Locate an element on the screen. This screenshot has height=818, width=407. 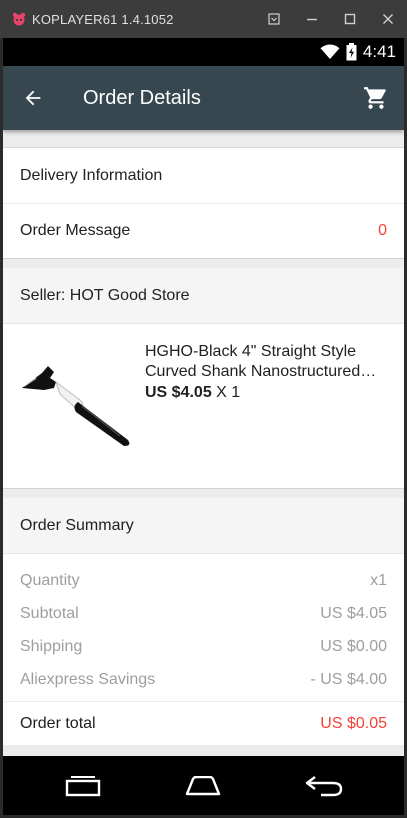
summary-value: - US $4.00 is located at coordinates (348, 679).